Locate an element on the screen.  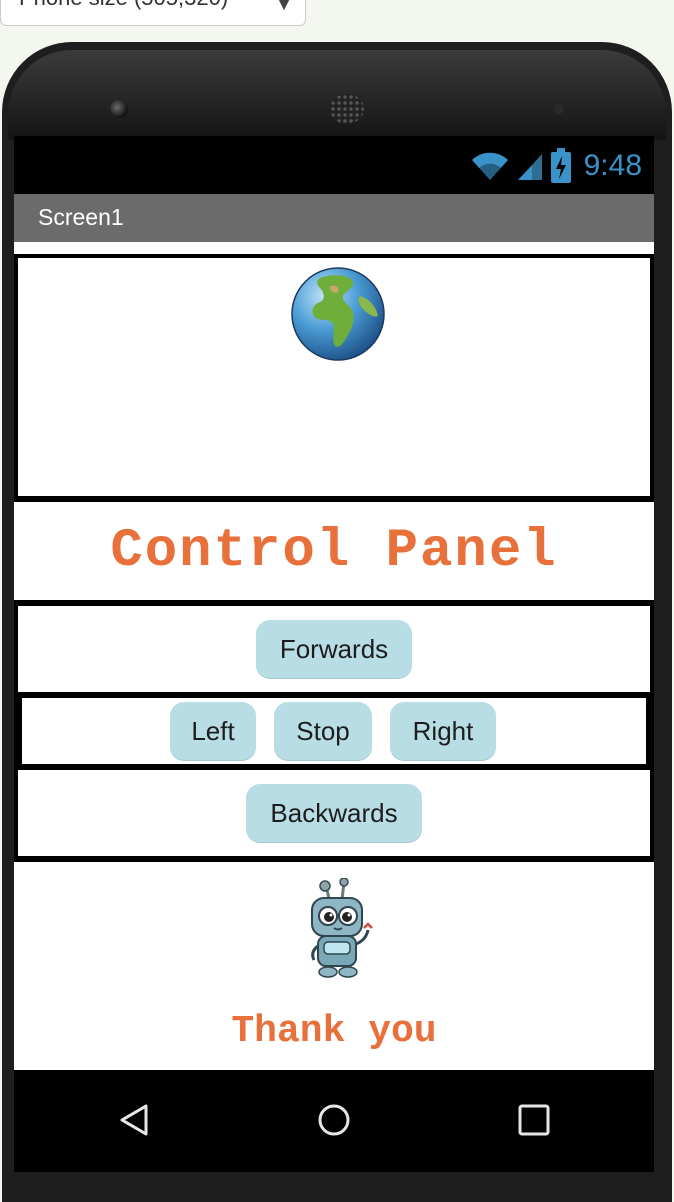
phone-top-bezel is located at coordinates (337, 95).